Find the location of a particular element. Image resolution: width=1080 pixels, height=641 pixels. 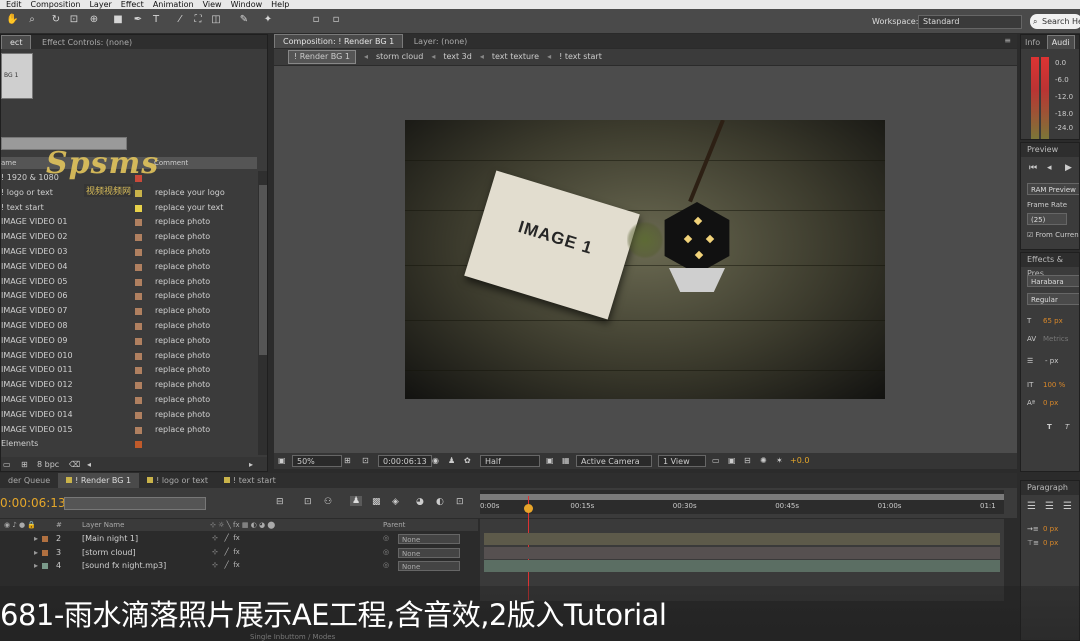

panel-menu-icon: ≡ is located at coordinates (1007, 40).